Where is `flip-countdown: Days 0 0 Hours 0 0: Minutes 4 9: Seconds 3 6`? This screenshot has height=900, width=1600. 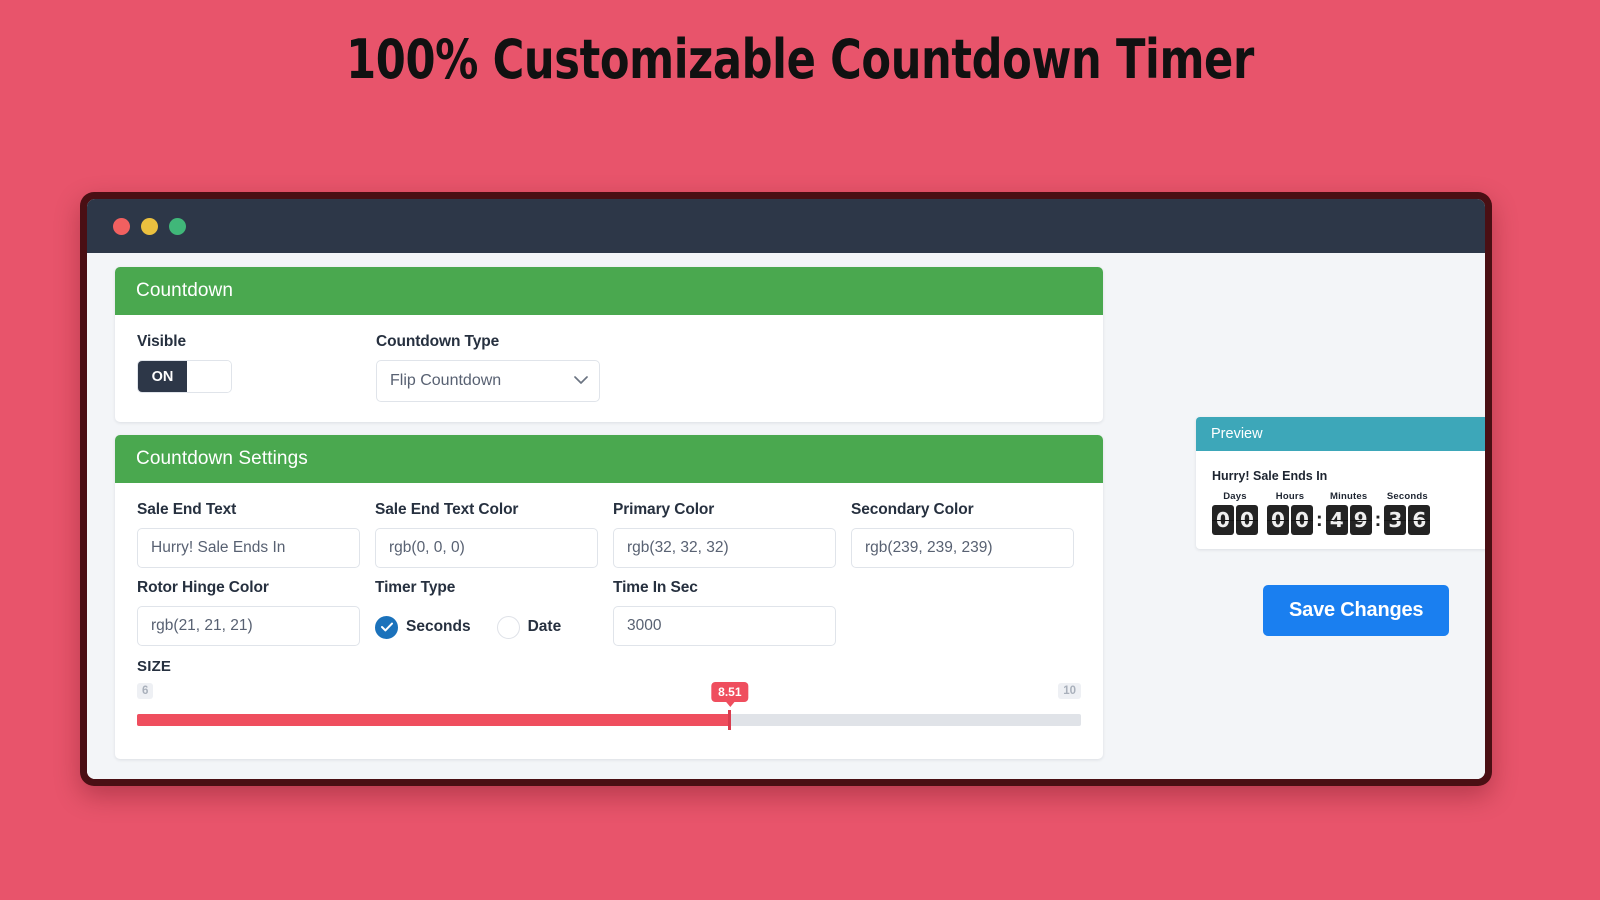
flip-countdown: Days 0 0 Hours 0 0: Minutes 4 9: Seconds 3 6 is located at coordinates (1344, 513).